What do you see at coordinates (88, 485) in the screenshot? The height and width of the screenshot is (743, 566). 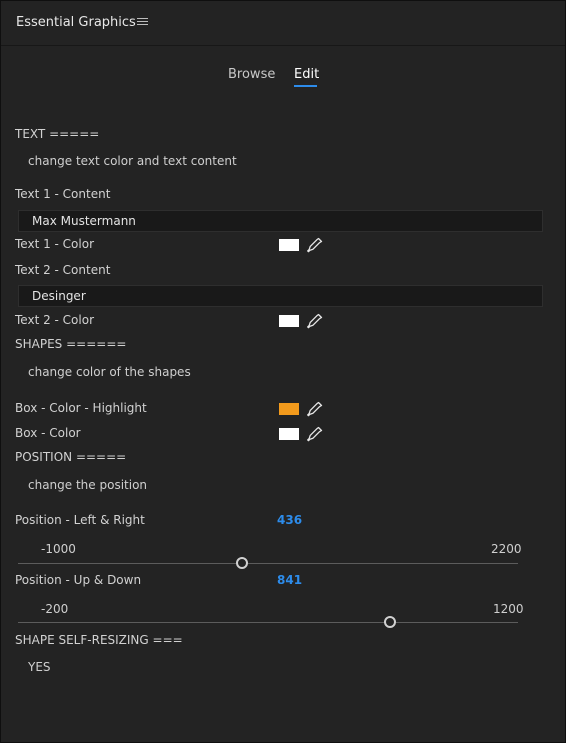 I see `position-section-description: change the position` at bounding box center [88, 485].